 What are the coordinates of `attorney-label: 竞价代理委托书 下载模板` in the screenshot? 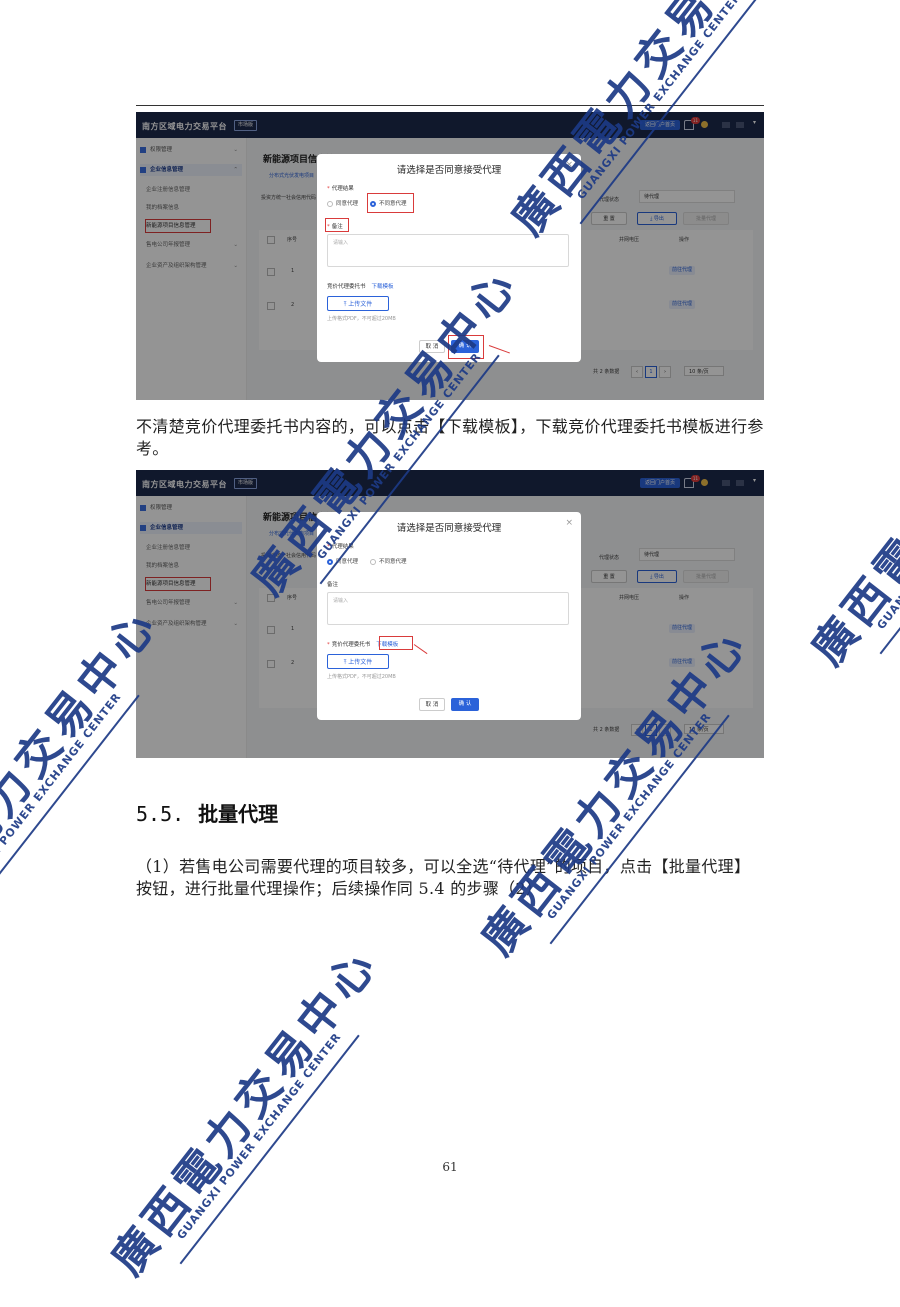 It's located at (360, 287).